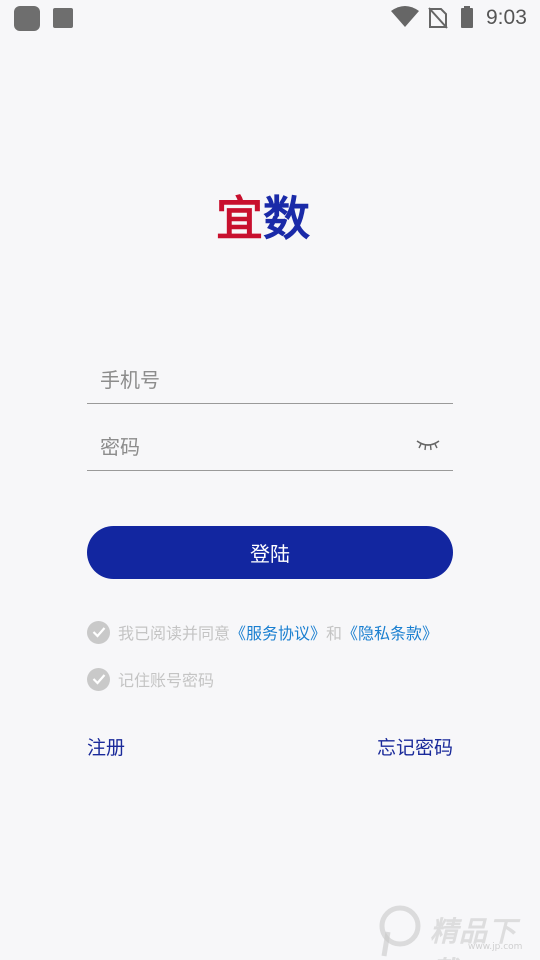 The width and height of the screenshot is (540, 960). What do you see at coordinates (166, 680) in the screenshot?
I see `remember-label: 记住账号密码` at bounding box center [166, 680].